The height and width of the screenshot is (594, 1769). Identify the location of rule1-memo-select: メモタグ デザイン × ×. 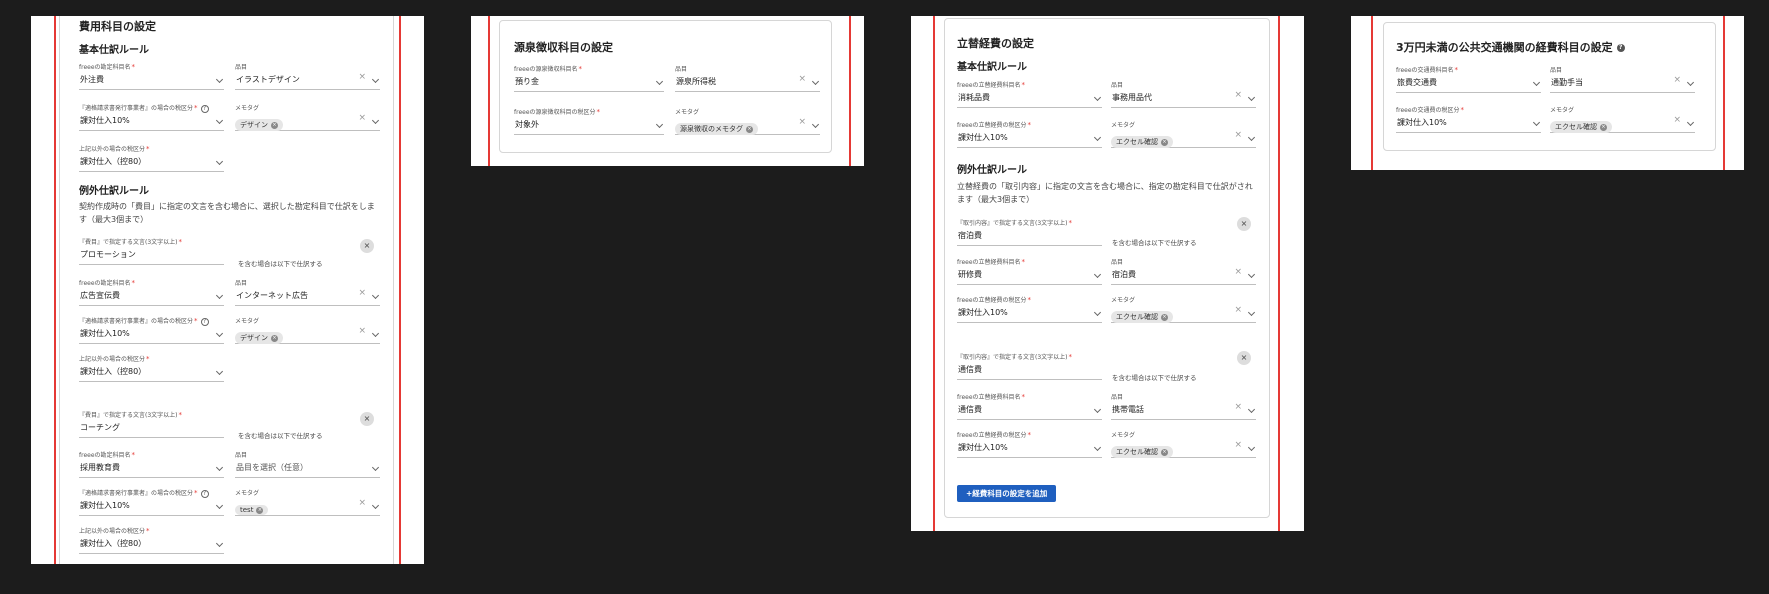
(307, 331).